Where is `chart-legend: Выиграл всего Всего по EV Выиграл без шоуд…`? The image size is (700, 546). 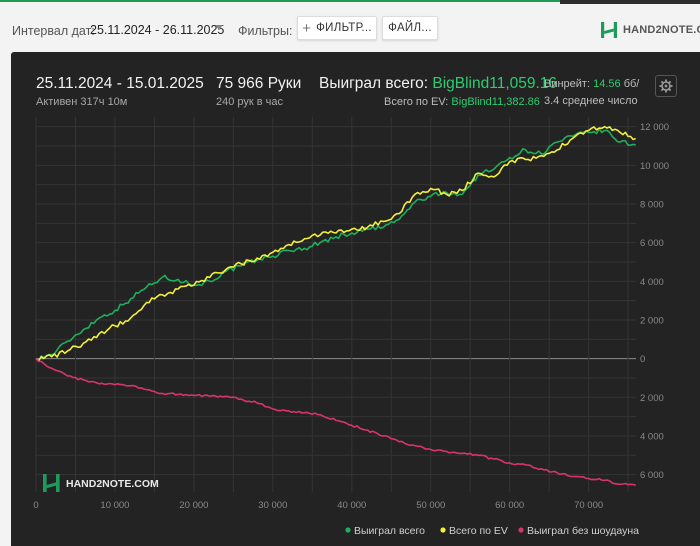
chart-legend: Выиграл всего Всего по EV Выиграл без шоуд… is located at coordinates (492, 531).